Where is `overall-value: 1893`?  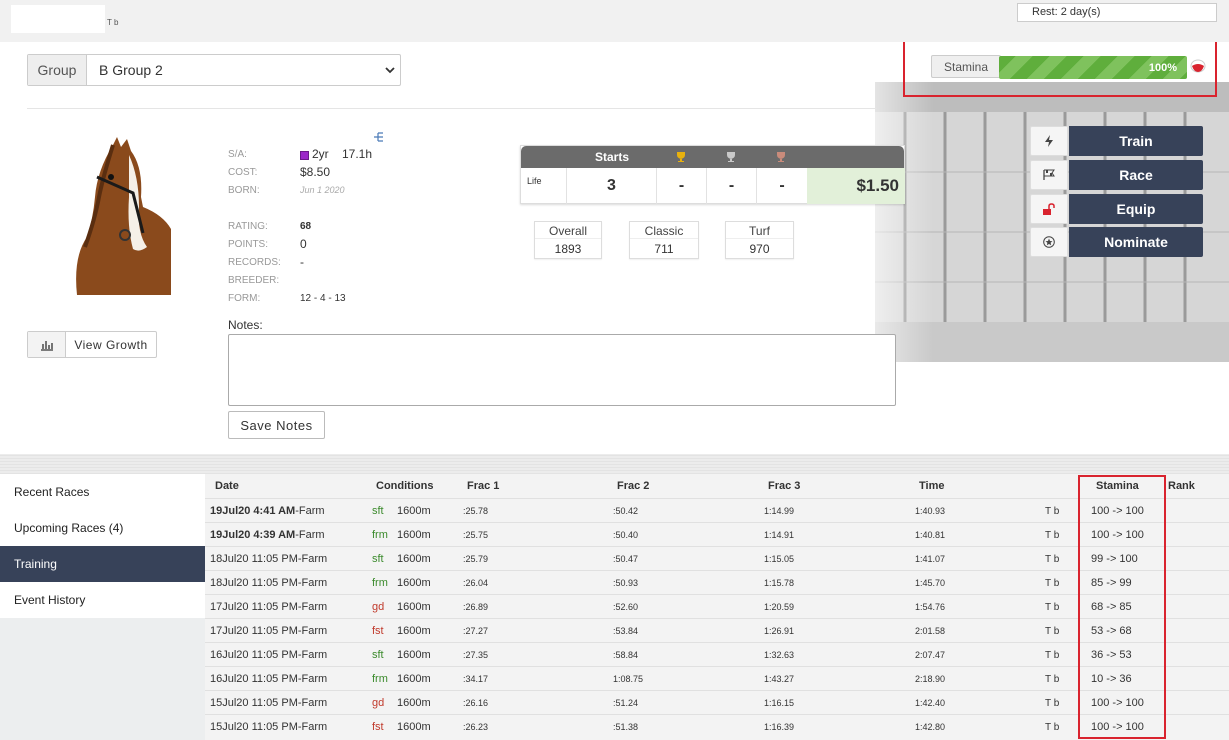
overall-value: 1893 is located at coordinates (568, 249).